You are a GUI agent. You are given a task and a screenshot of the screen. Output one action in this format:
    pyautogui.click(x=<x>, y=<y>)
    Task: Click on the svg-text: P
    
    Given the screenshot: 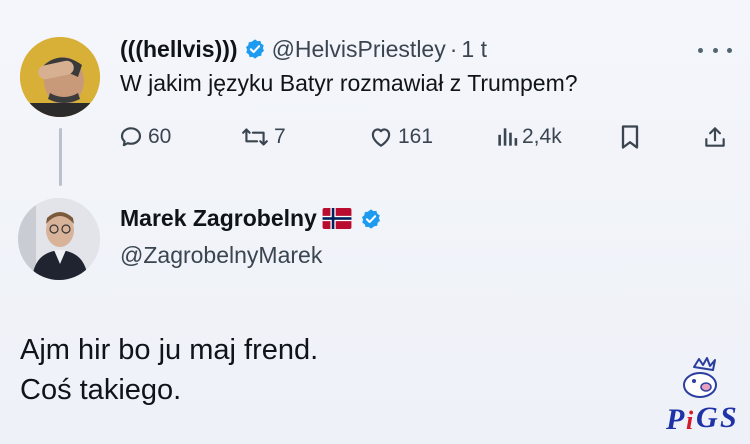 What is the action you would take?
    pyautogui.click(x=675, y=419)
    